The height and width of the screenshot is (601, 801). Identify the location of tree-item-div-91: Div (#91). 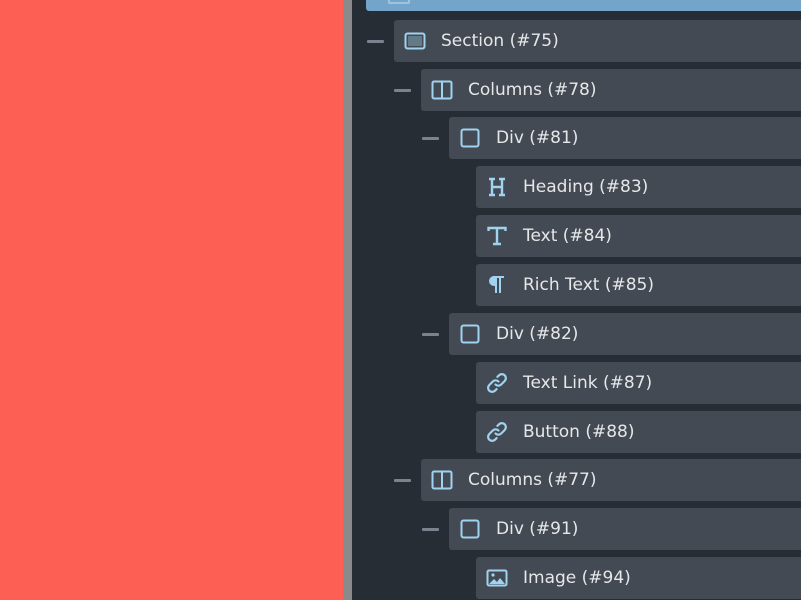
(611, 530).